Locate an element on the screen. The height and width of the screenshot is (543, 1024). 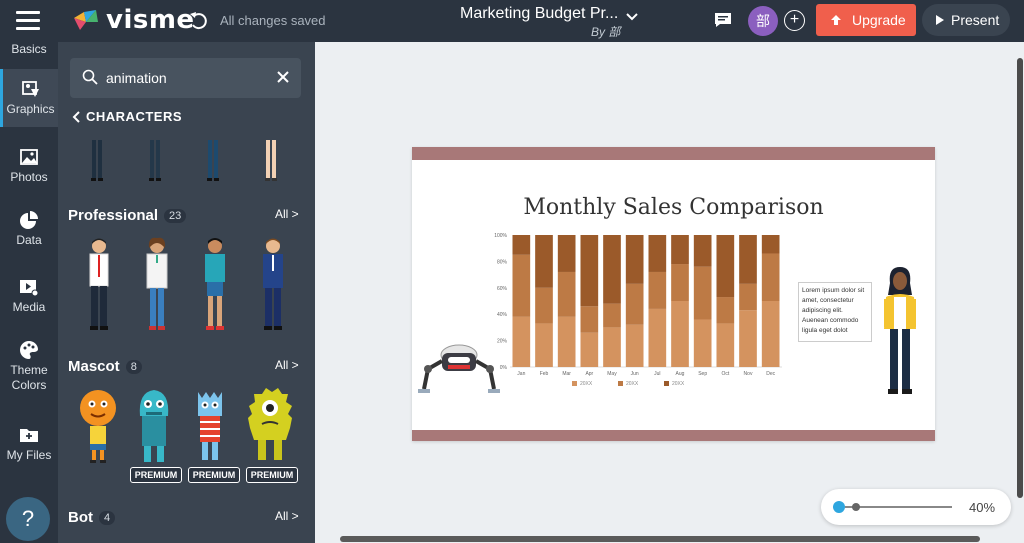
x-tick-label: Aug is located at coordinates (680, 374).